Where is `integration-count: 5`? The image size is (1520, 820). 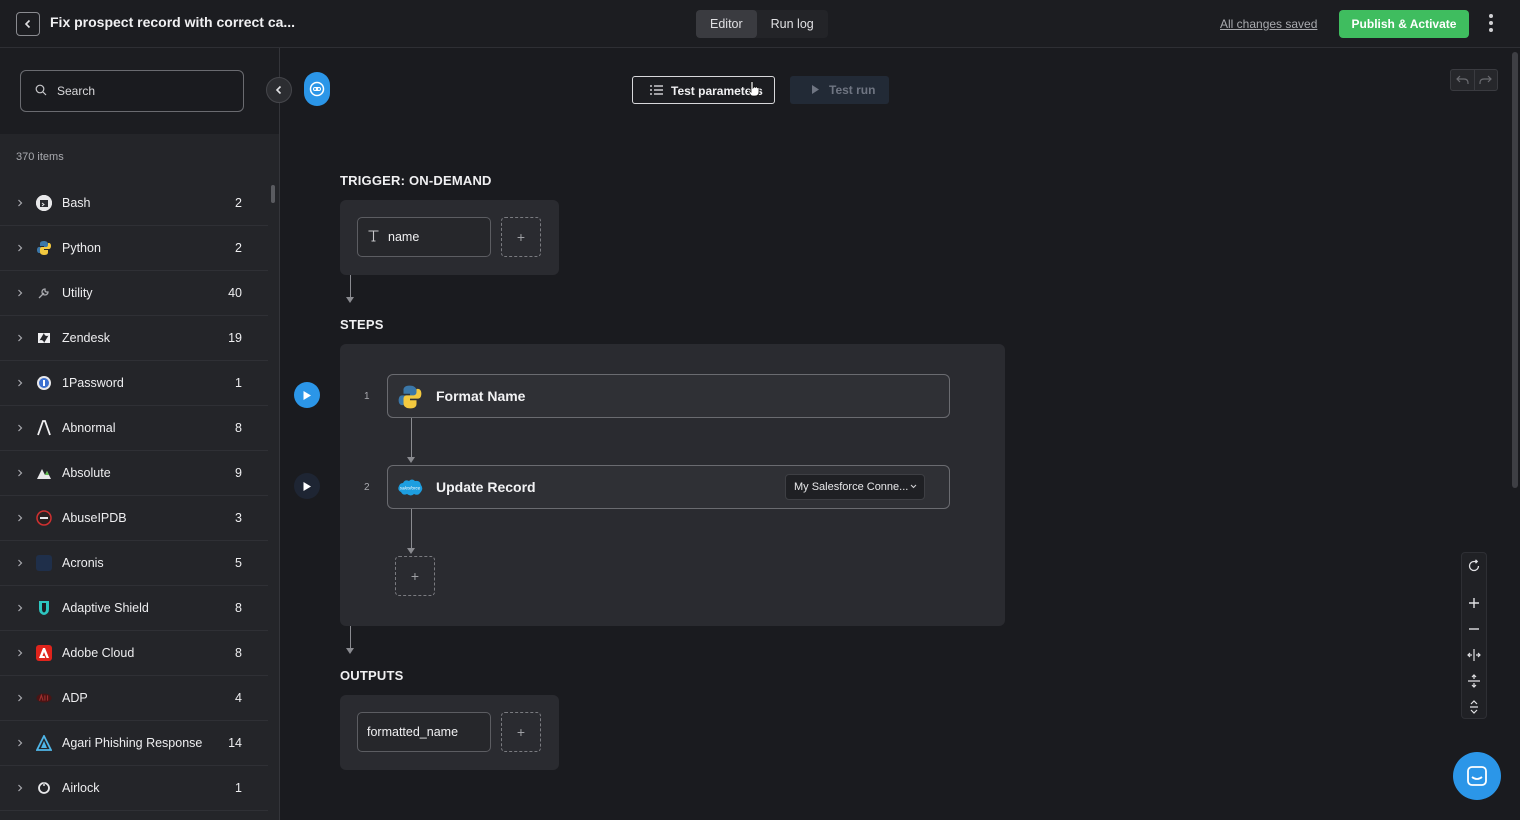 integration-count: 5 is located at coordinates (238, 563).